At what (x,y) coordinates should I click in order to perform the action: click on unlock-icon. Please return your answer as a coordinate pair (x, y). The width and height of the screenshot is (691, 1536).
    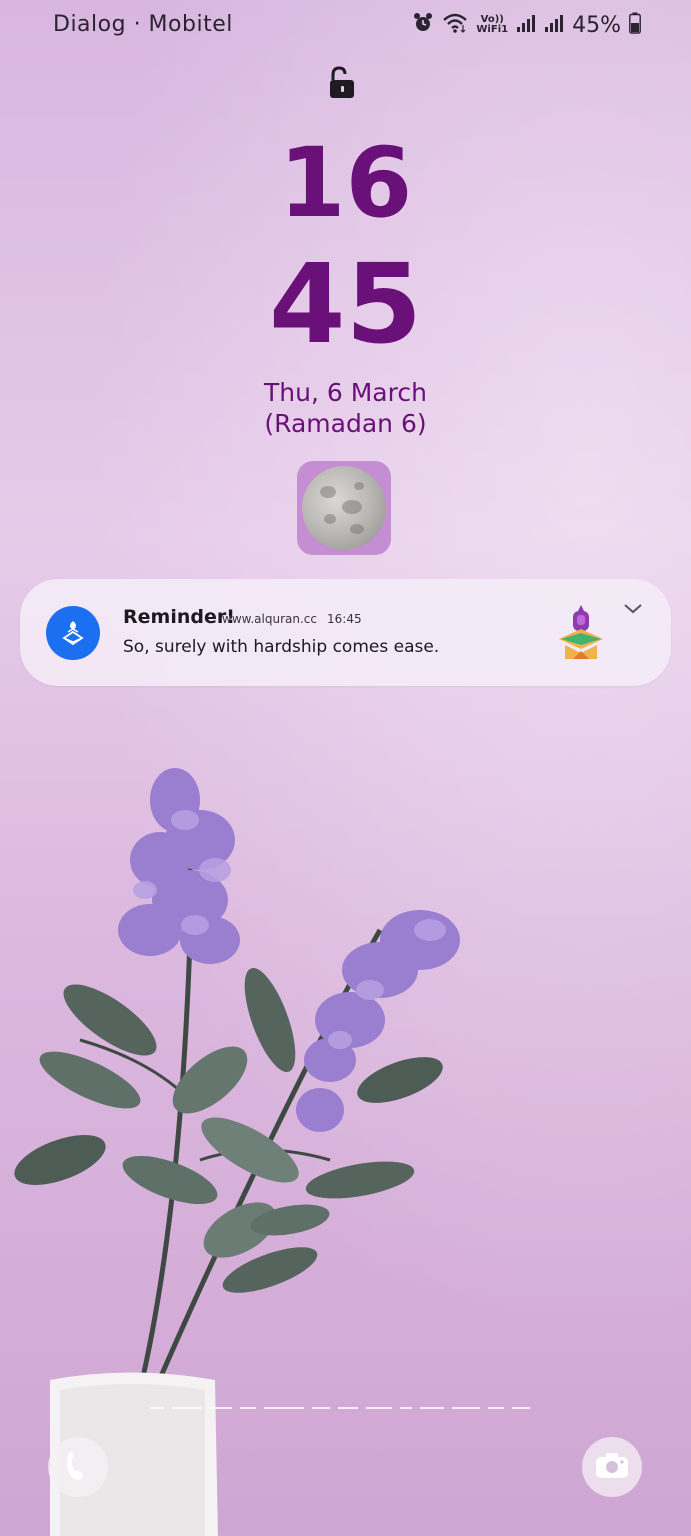
    Looking at the image, I should click on (342, 83).